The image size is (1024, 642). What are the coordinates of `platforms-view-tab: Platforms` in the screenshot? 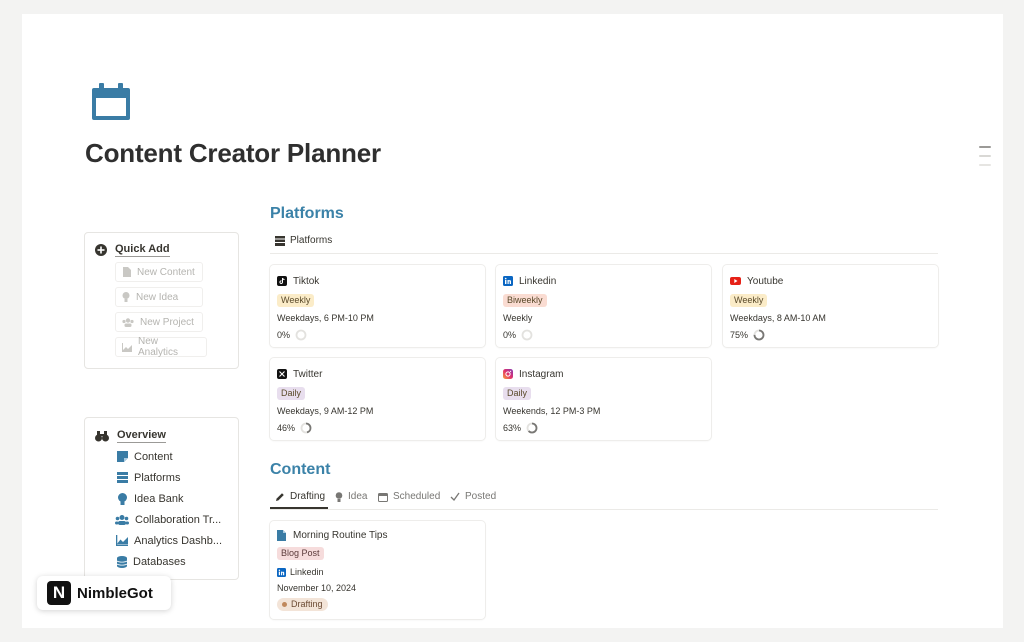 It's located at (303, 240).